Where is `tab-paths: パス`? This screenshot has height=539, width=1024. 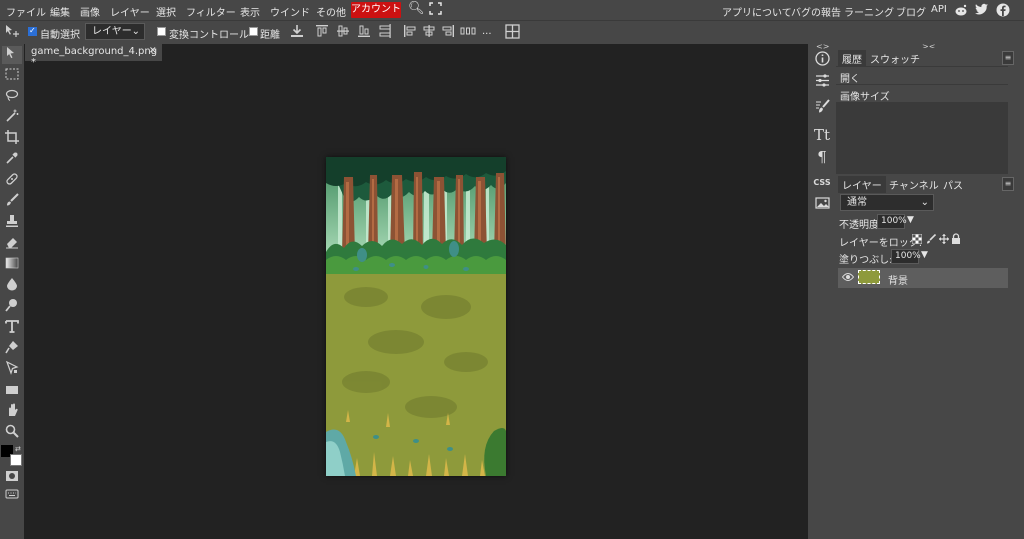 tab-paths: パス is located at coordinates (953, 184).